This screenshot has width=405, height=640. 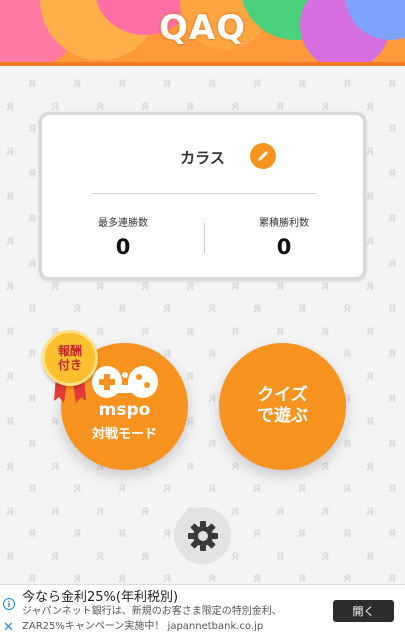 I want to click on battle-mode-label: 対戦モード, so click(x=124, y=434).